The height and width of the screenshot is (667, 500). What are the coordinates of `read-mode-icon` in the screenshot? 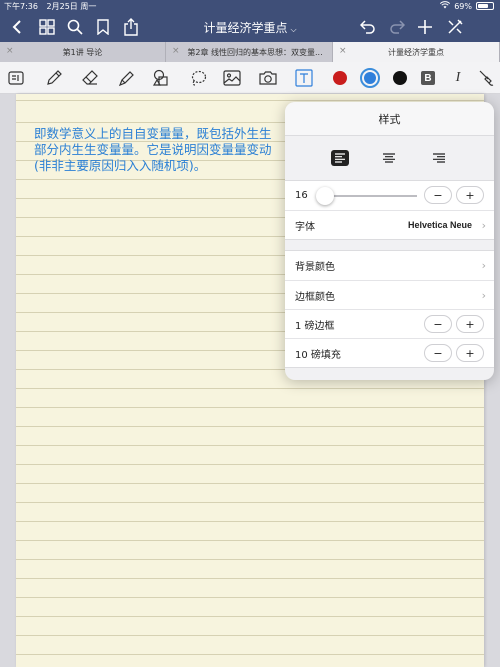 It's located at (16, 78).